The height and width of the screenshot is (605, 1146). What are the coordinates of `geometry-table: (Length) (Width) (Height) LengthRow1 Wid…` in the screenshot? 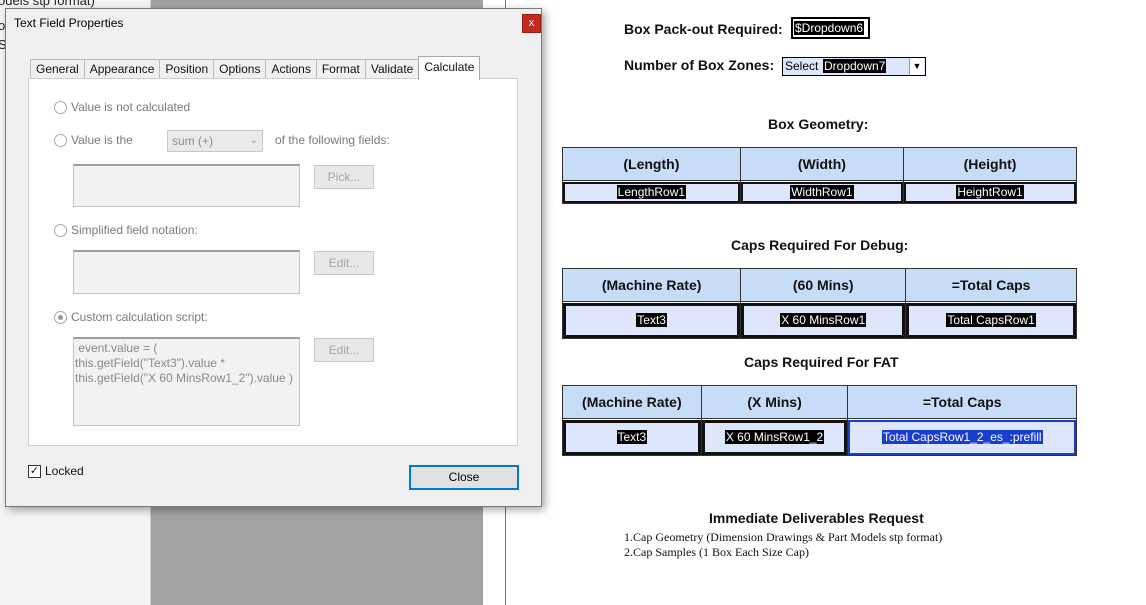 It's located at (819, 175).